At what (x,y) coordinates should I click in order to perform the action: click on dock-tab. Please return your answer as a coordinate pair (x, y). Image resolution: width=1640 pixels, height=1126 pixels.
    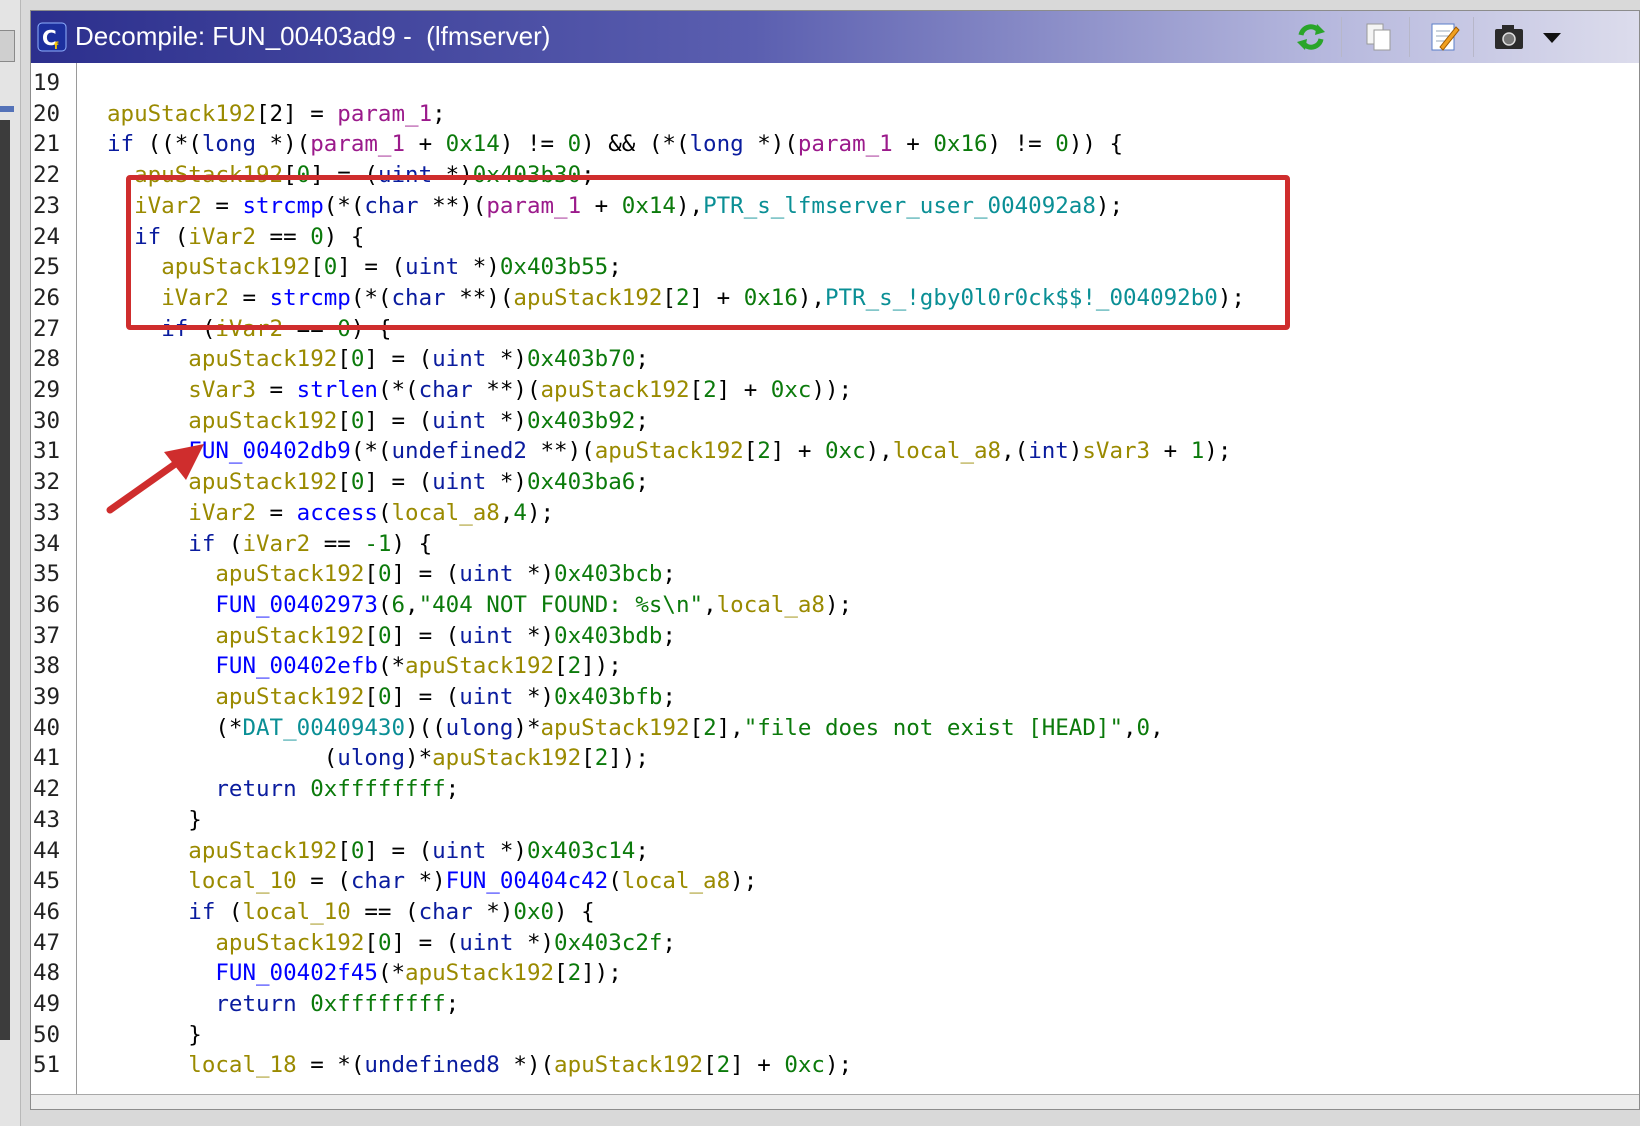
    Looking at the image, I should click on (7, 46).